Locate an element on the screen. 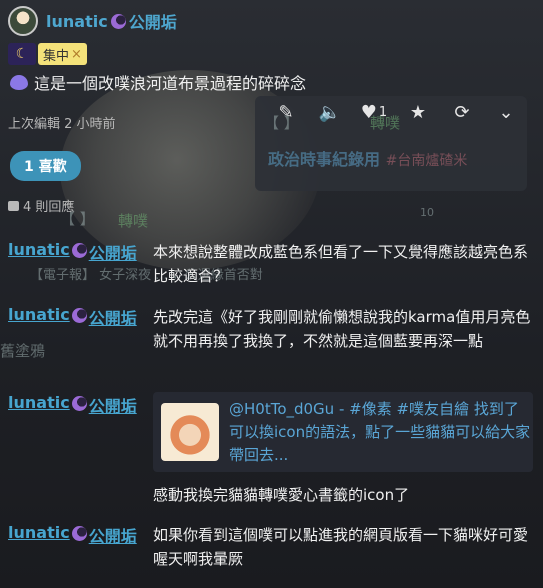  edit-button: ✎ is located at coordinates (286, 112).